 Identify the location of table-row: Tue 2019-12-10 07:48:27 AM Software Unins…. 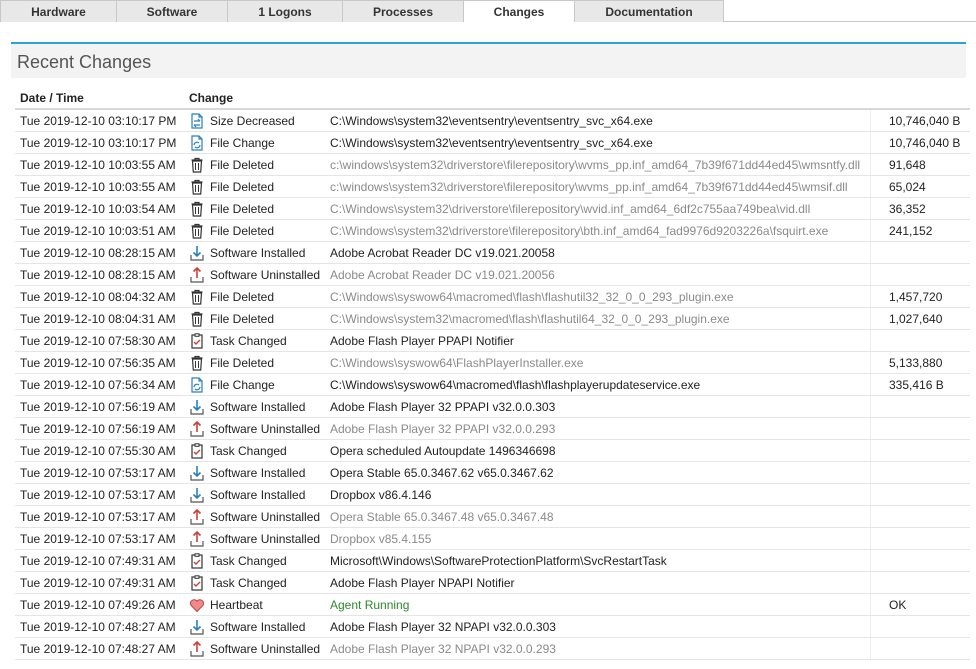
(492, 649).